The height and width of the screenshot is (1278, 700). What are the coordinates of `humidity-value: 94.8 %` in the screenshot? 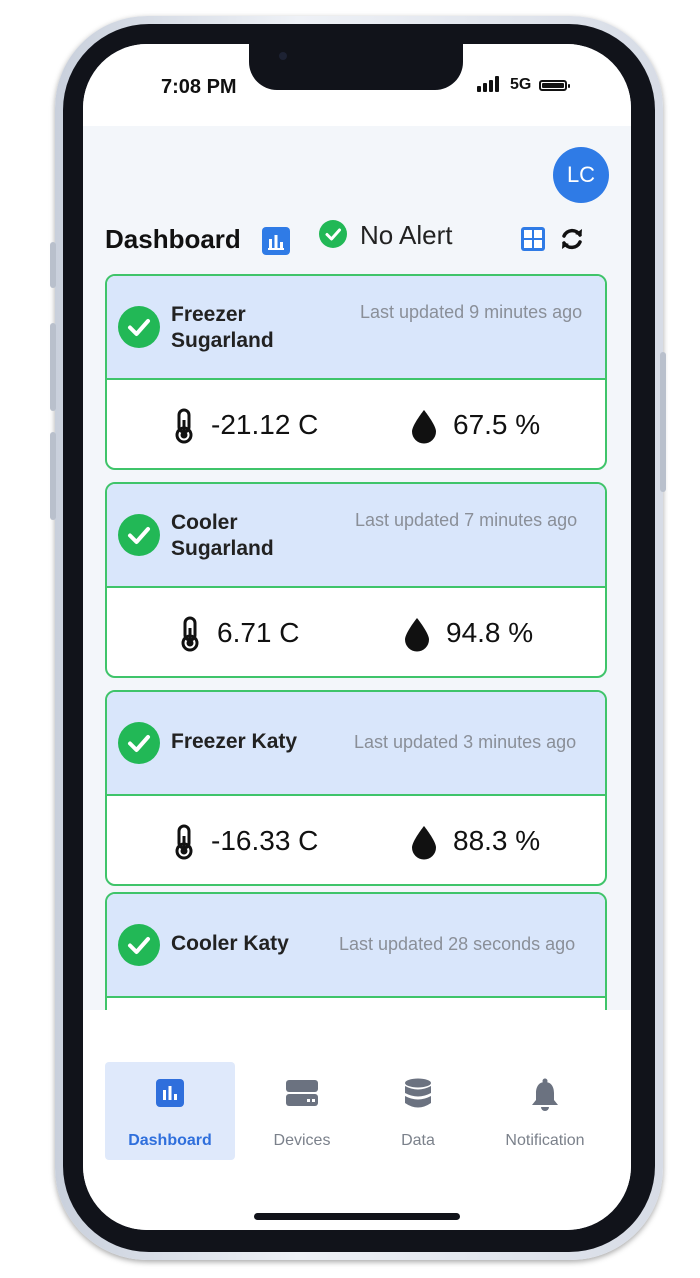 It's located at (490, 632).